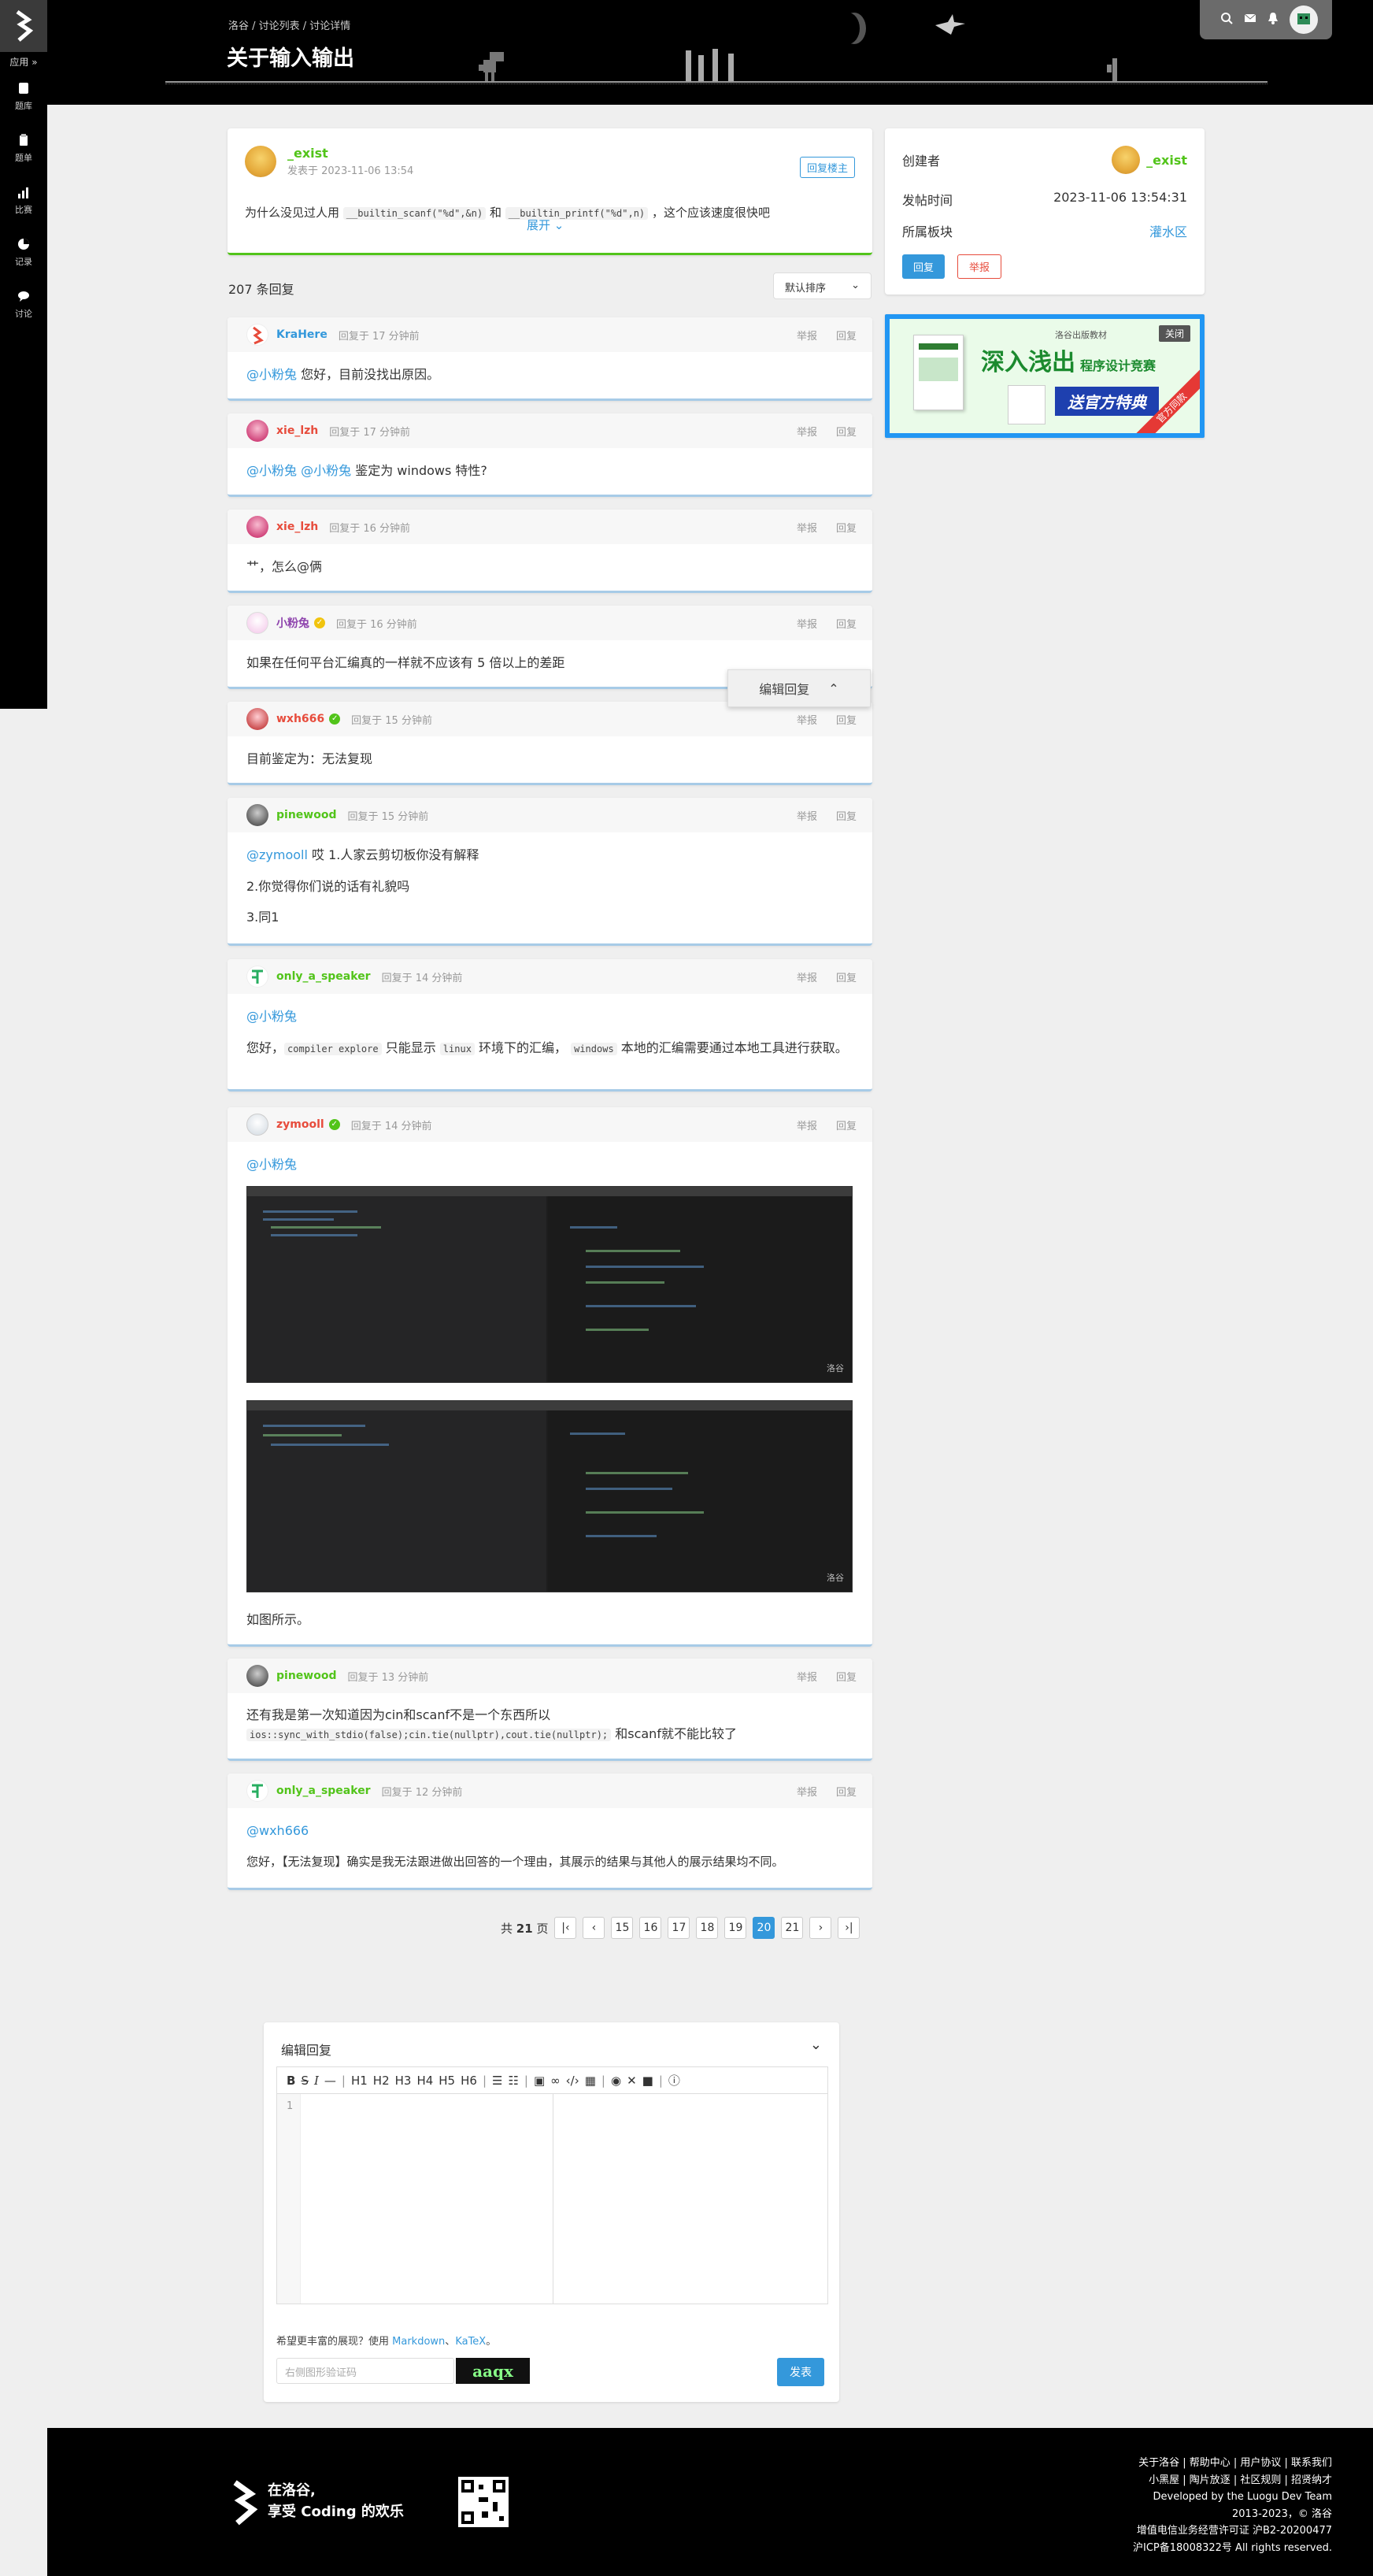 The height and width of the screenshot is (2576, 1373). Describe the element at coordinates (1232, 2531) in the screenshot. I see `footer-license: 增值电信业务经营许可证 沪B2-20200477` at that location.